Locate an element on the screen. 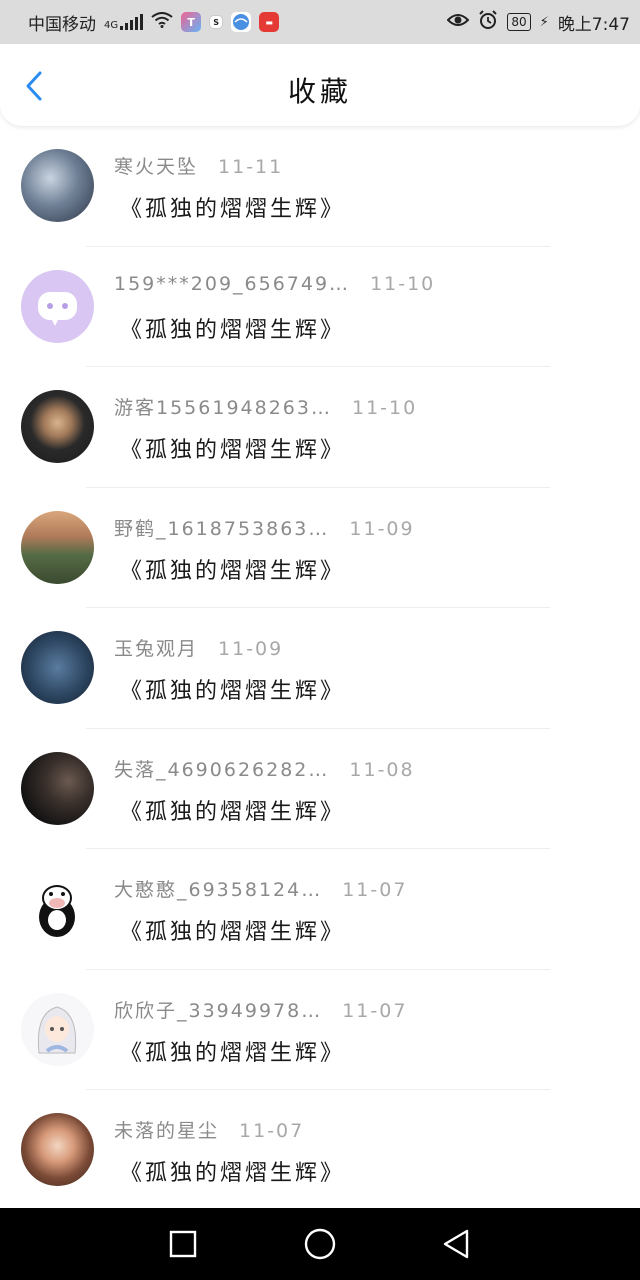  alarm-icon is located at coordinates (488, 22).